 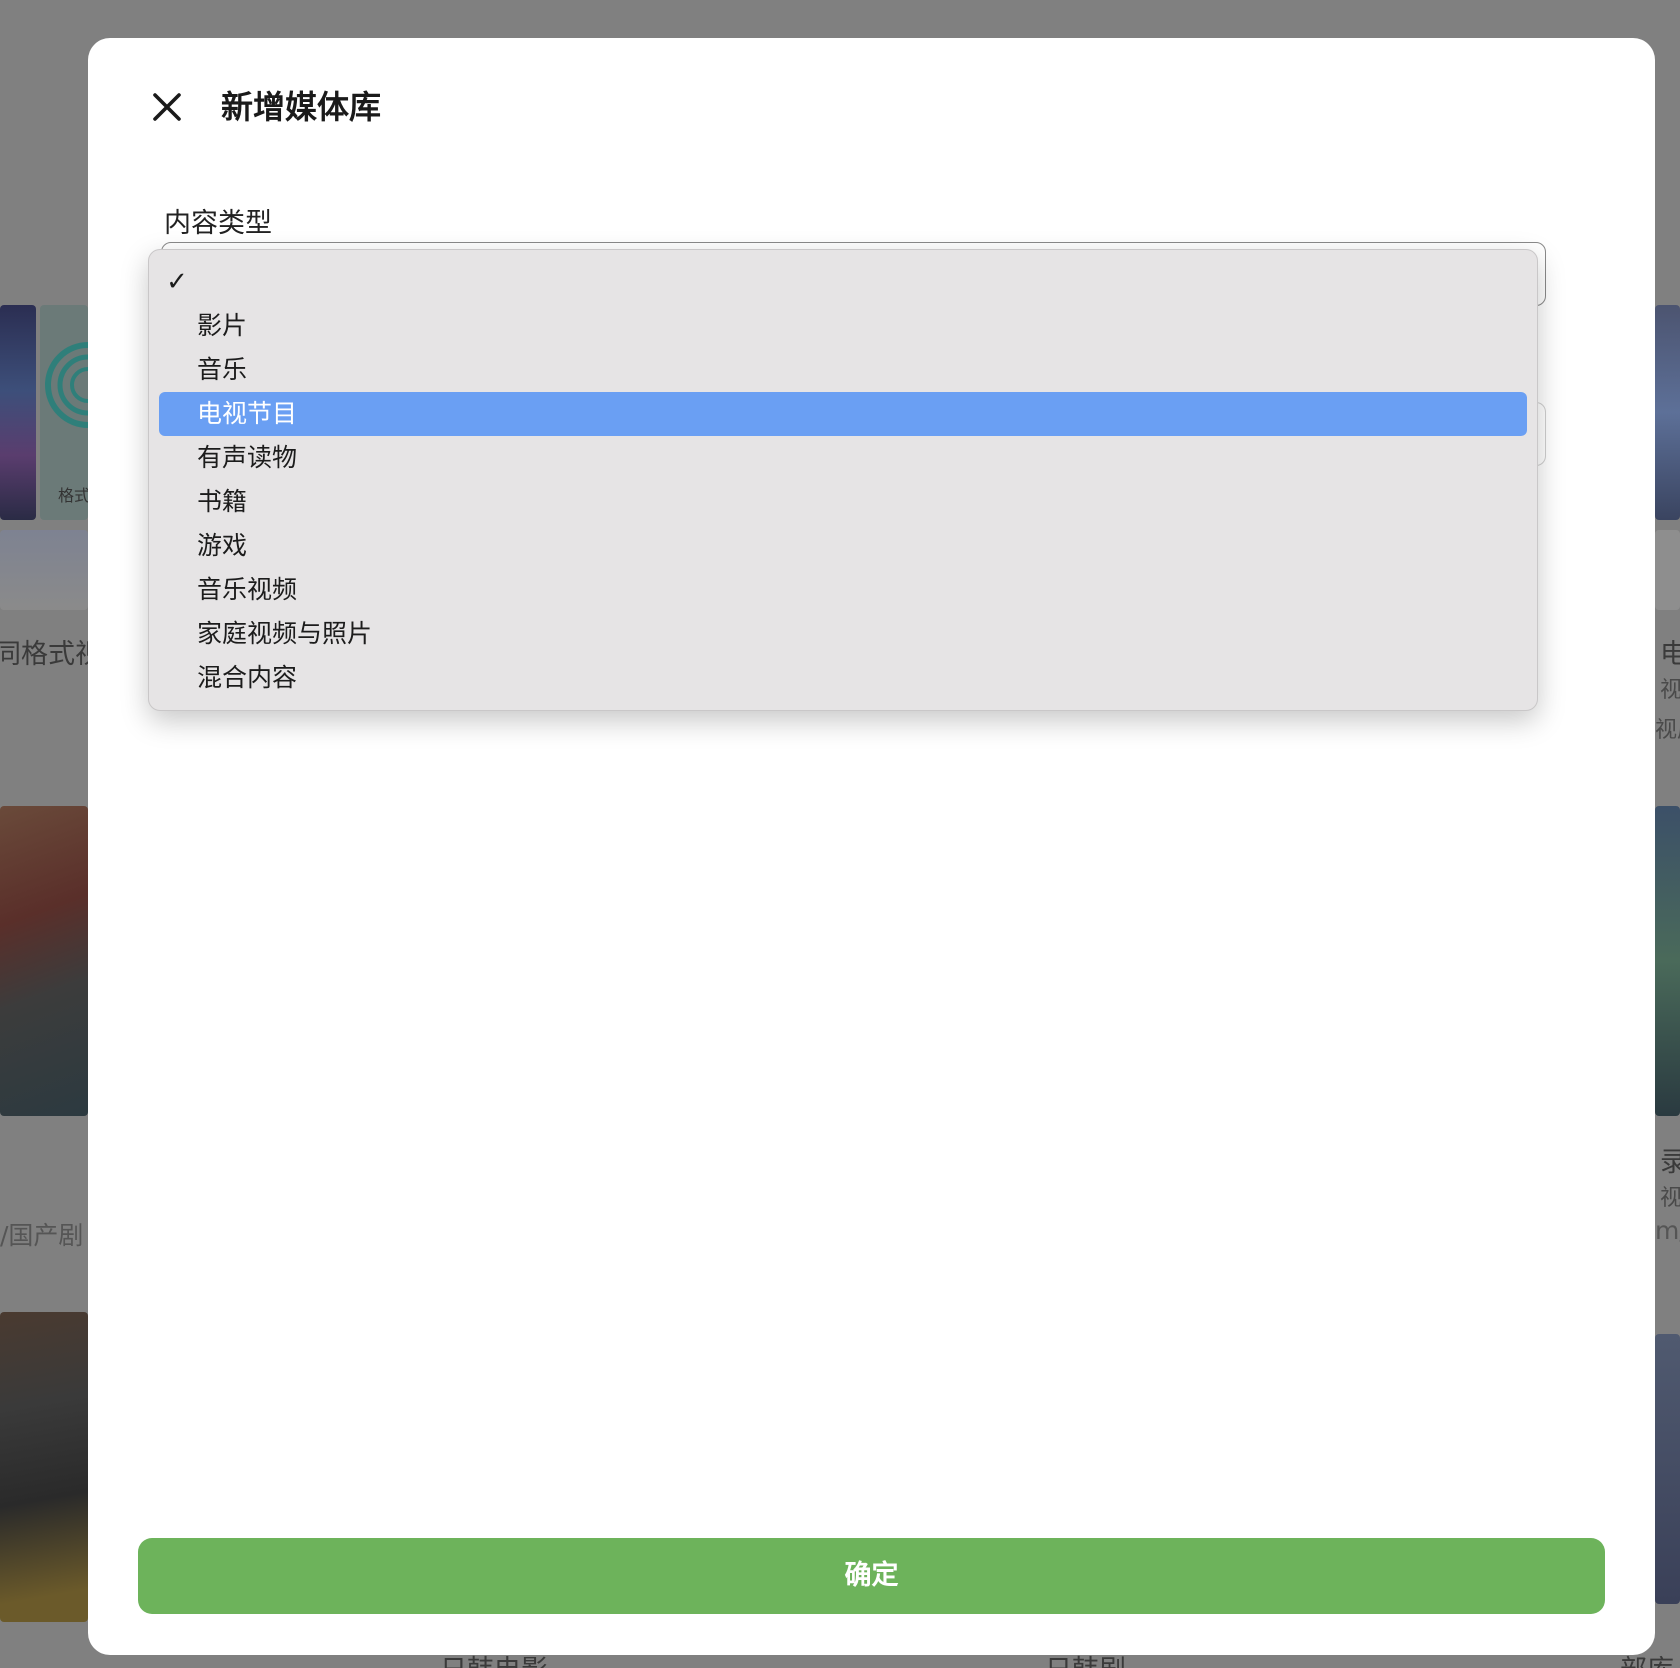 I want to click on dialog-title: 新增媒体库, so click(x=301, y=107).